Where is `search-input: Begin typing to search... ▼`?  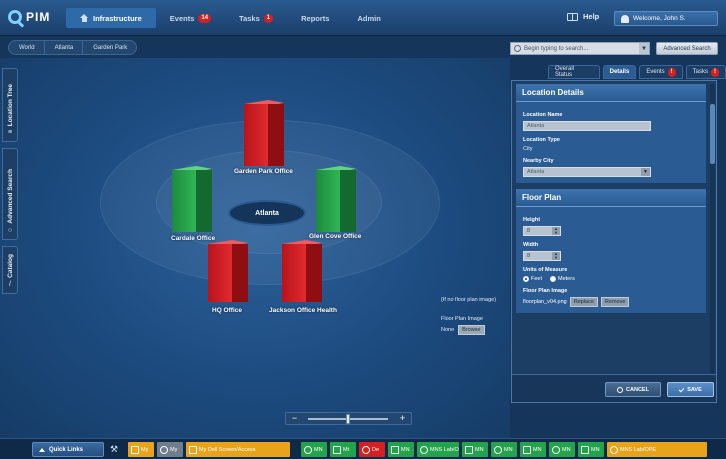
search-input: Begin typing to search... ▼ is located at coordinates (580, 48).